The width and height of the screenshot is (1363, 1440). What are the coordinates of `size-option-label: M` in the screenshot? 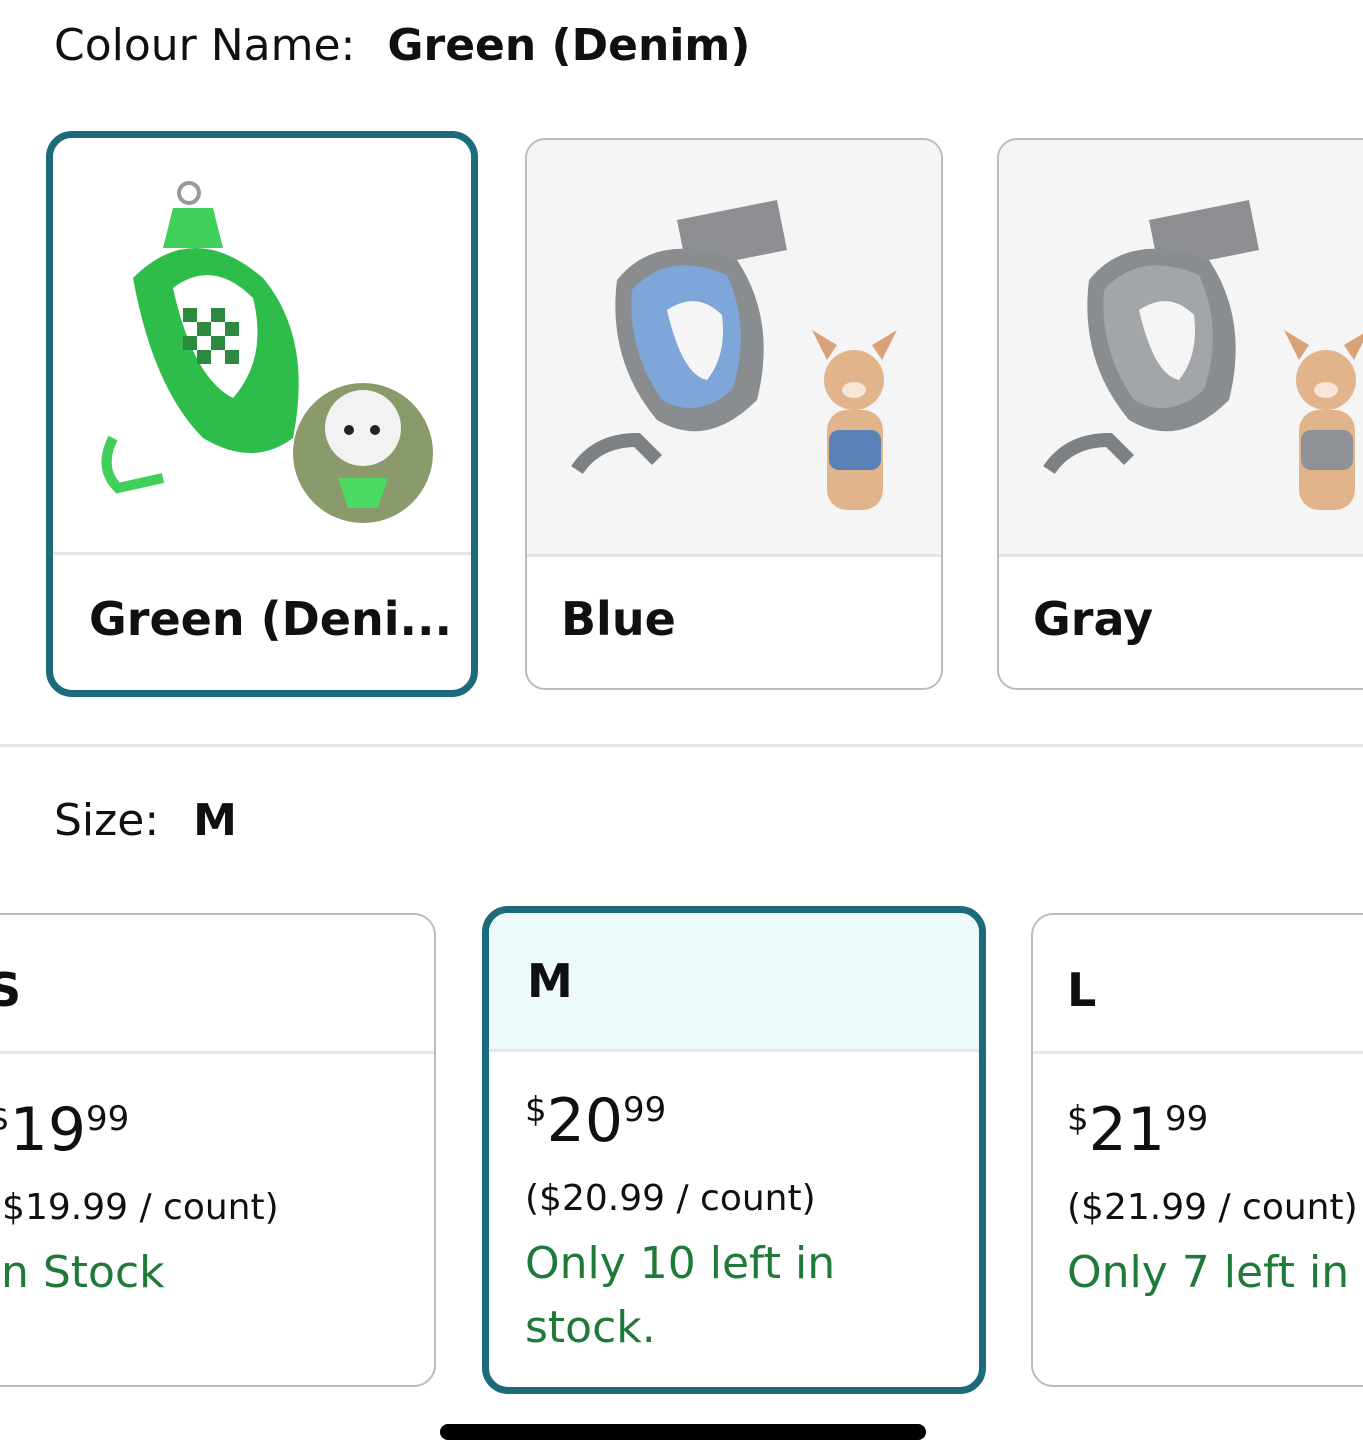 It's located at (550, 981).